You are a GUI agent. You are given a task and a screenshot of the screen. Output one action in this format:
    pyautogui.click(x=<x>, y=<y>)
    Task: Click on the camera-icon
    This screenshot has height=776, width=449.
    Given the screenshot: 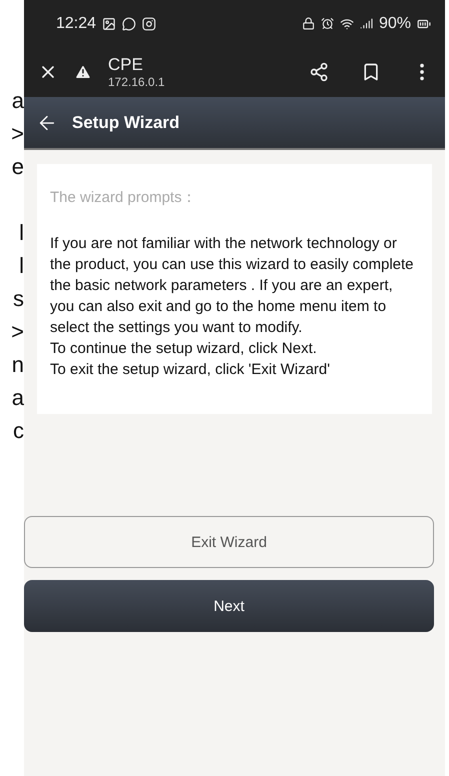 What is the action you would take?
    pyautogui.click(x=149, y=23)
    